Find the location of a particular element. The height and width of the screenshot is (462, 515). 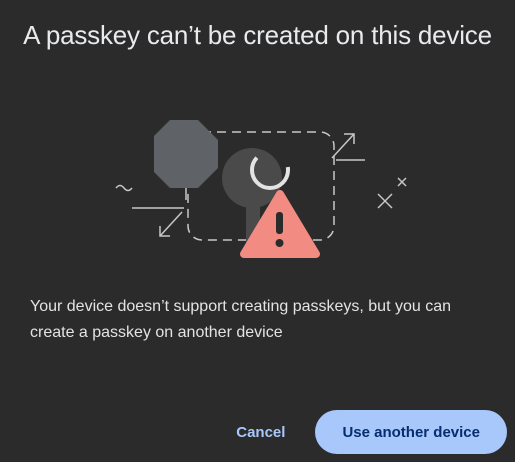

arrow-down-left-icon is located at coordinates (158, 222).